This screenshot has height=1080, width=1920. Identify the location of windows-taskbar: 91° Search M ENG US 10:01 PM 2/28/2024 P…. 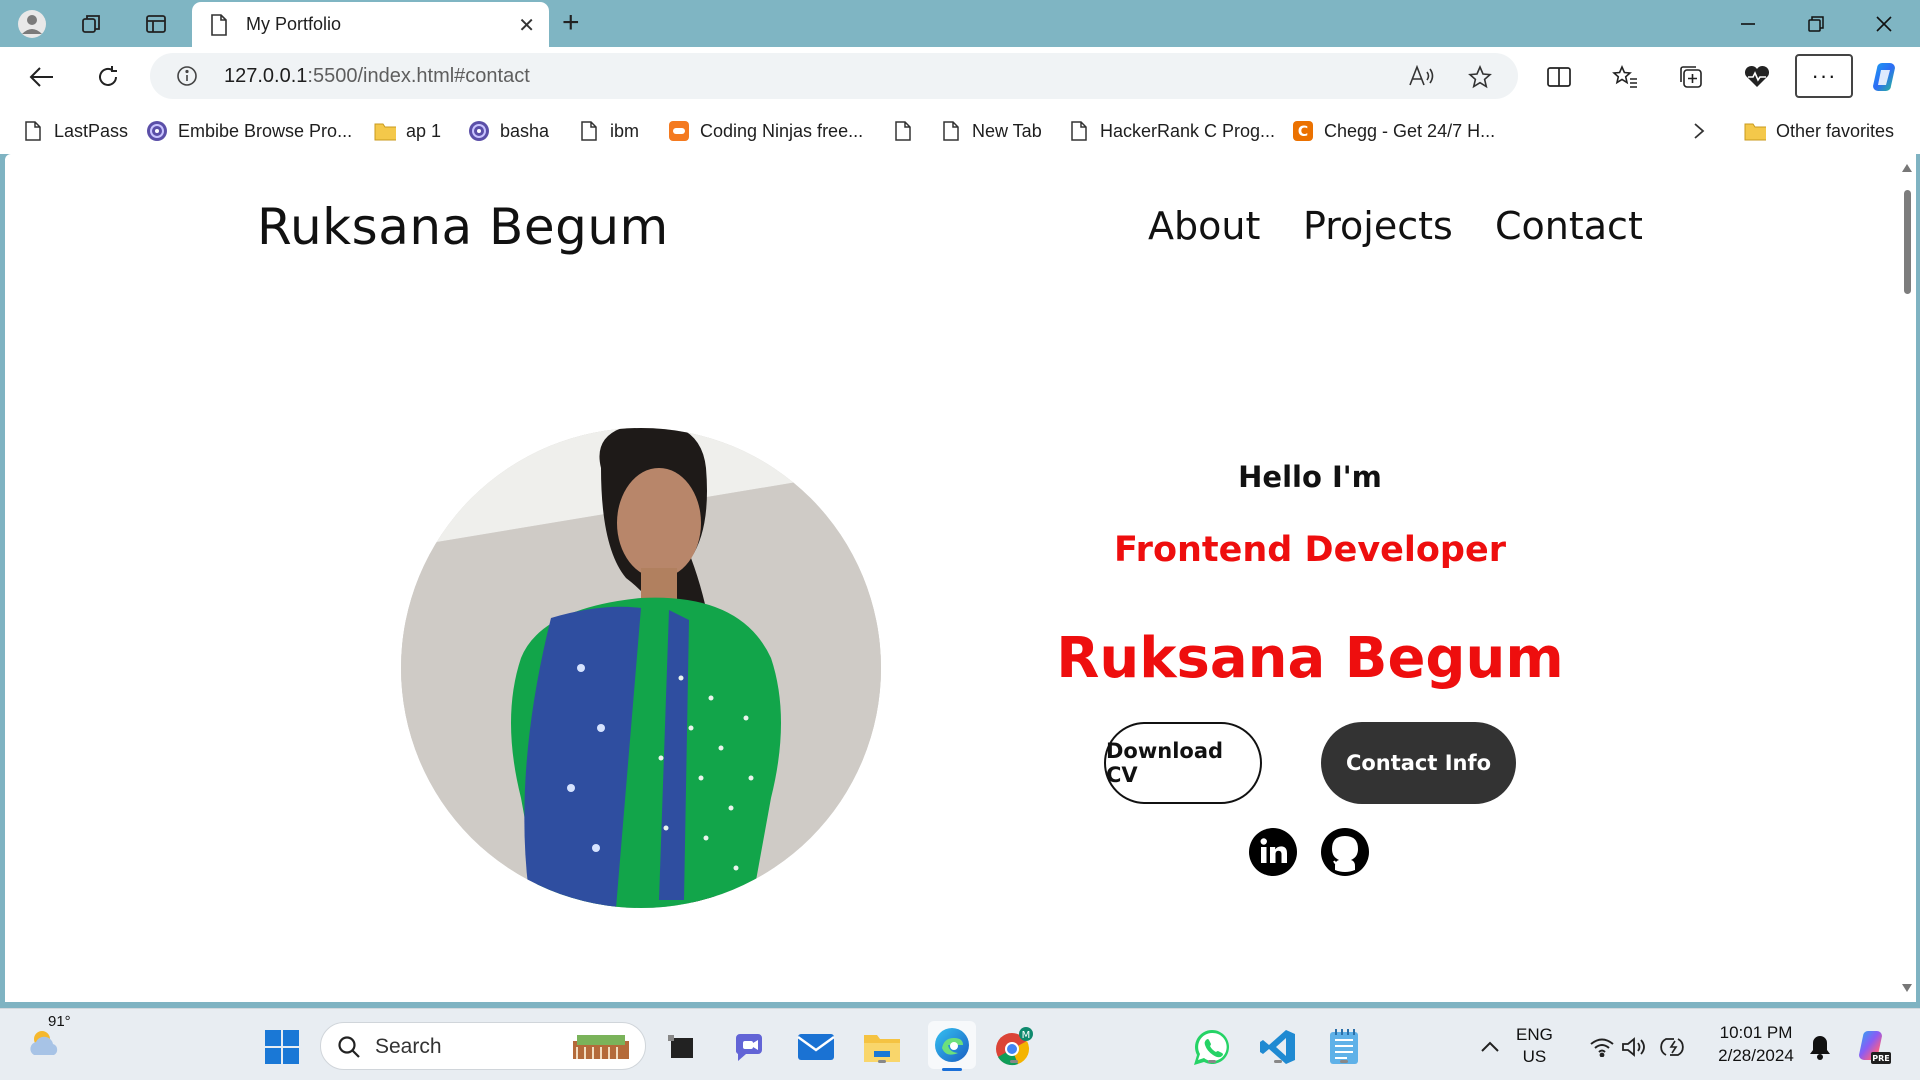
(960, 1044).